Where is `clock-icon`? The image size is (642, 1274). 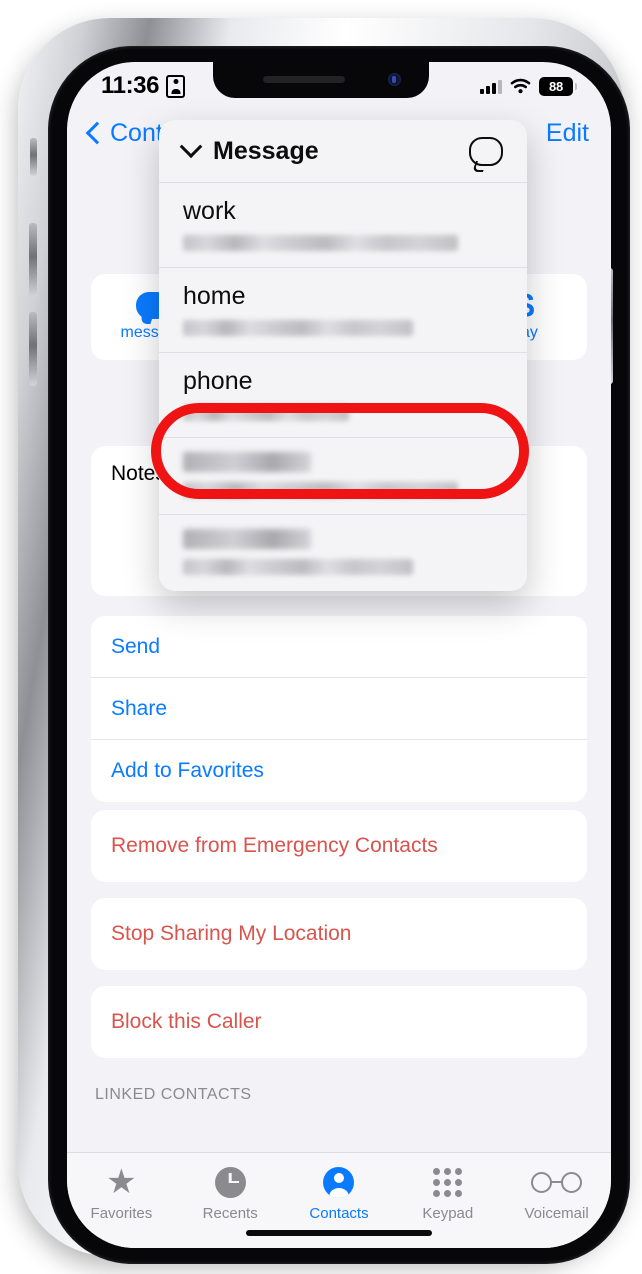 clock-icon is located at coordinates (230, 1182).